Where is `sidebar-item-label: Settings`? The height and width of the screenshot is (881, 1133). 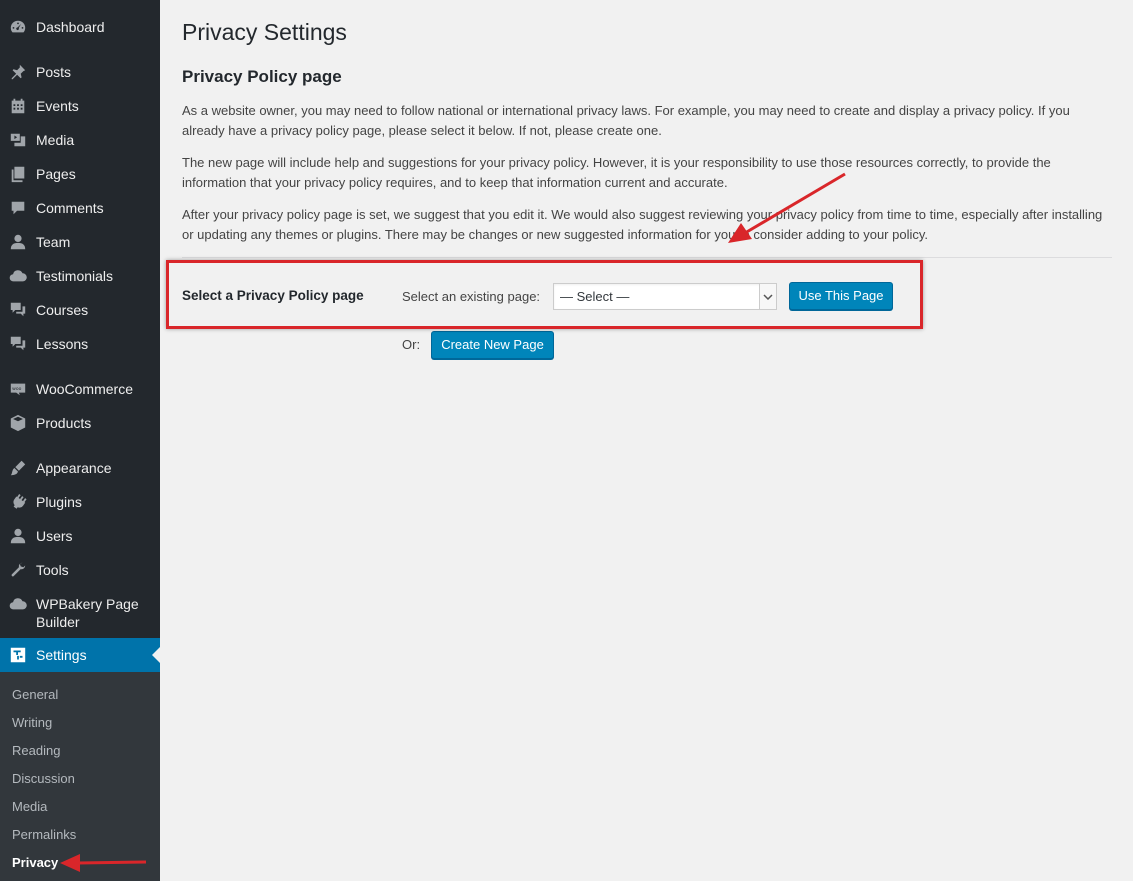
sidebar-item-label: Settings is located at coordinates (61, 655).